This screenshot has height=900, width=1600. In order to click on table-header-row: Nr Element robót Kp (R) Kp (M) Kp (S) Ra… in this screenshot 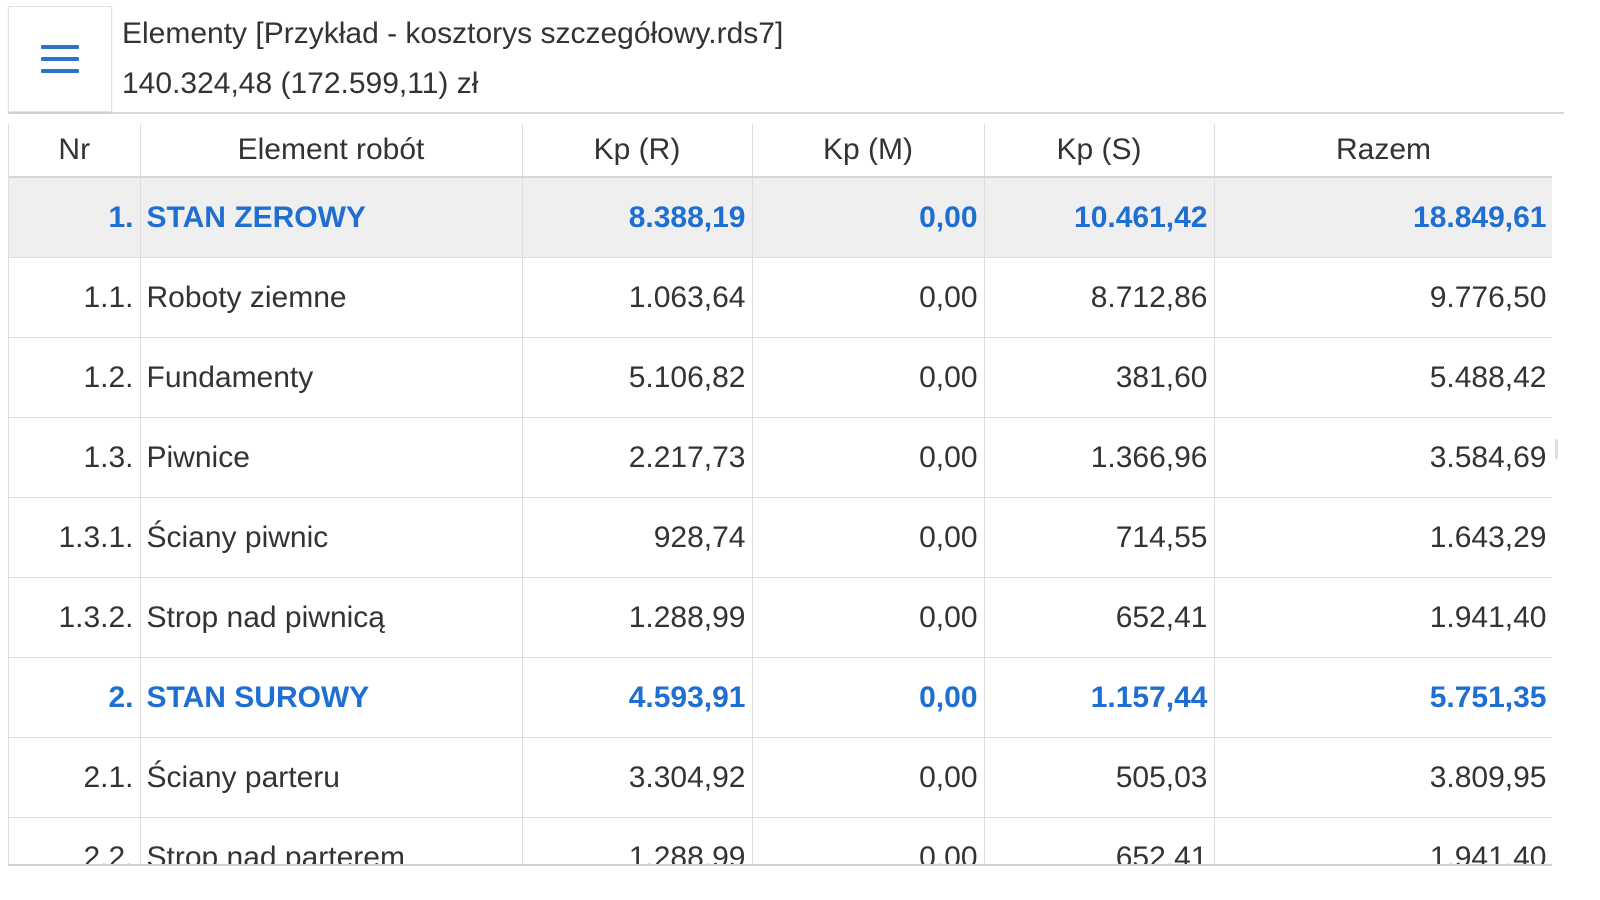, I will do `click(780, 151)`.